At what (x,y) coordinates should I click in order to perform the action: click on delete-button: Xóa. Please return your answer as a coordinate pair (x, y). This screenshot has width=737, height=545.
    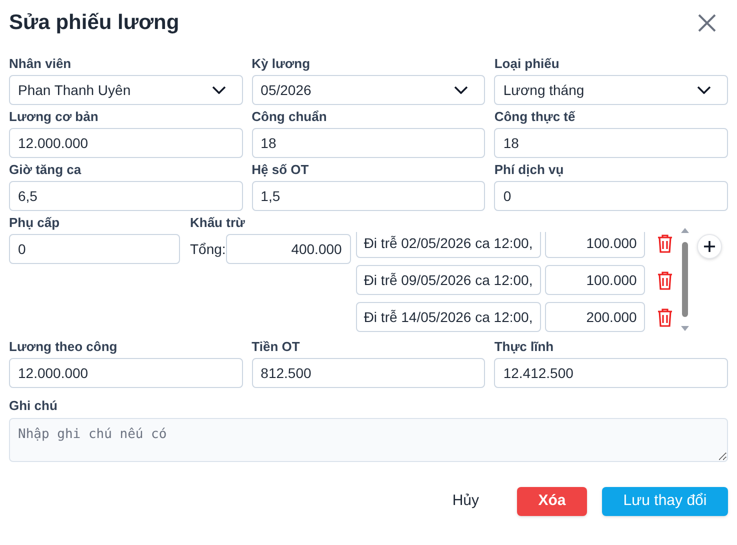
    Looking at the image, I should click on (552, 501).